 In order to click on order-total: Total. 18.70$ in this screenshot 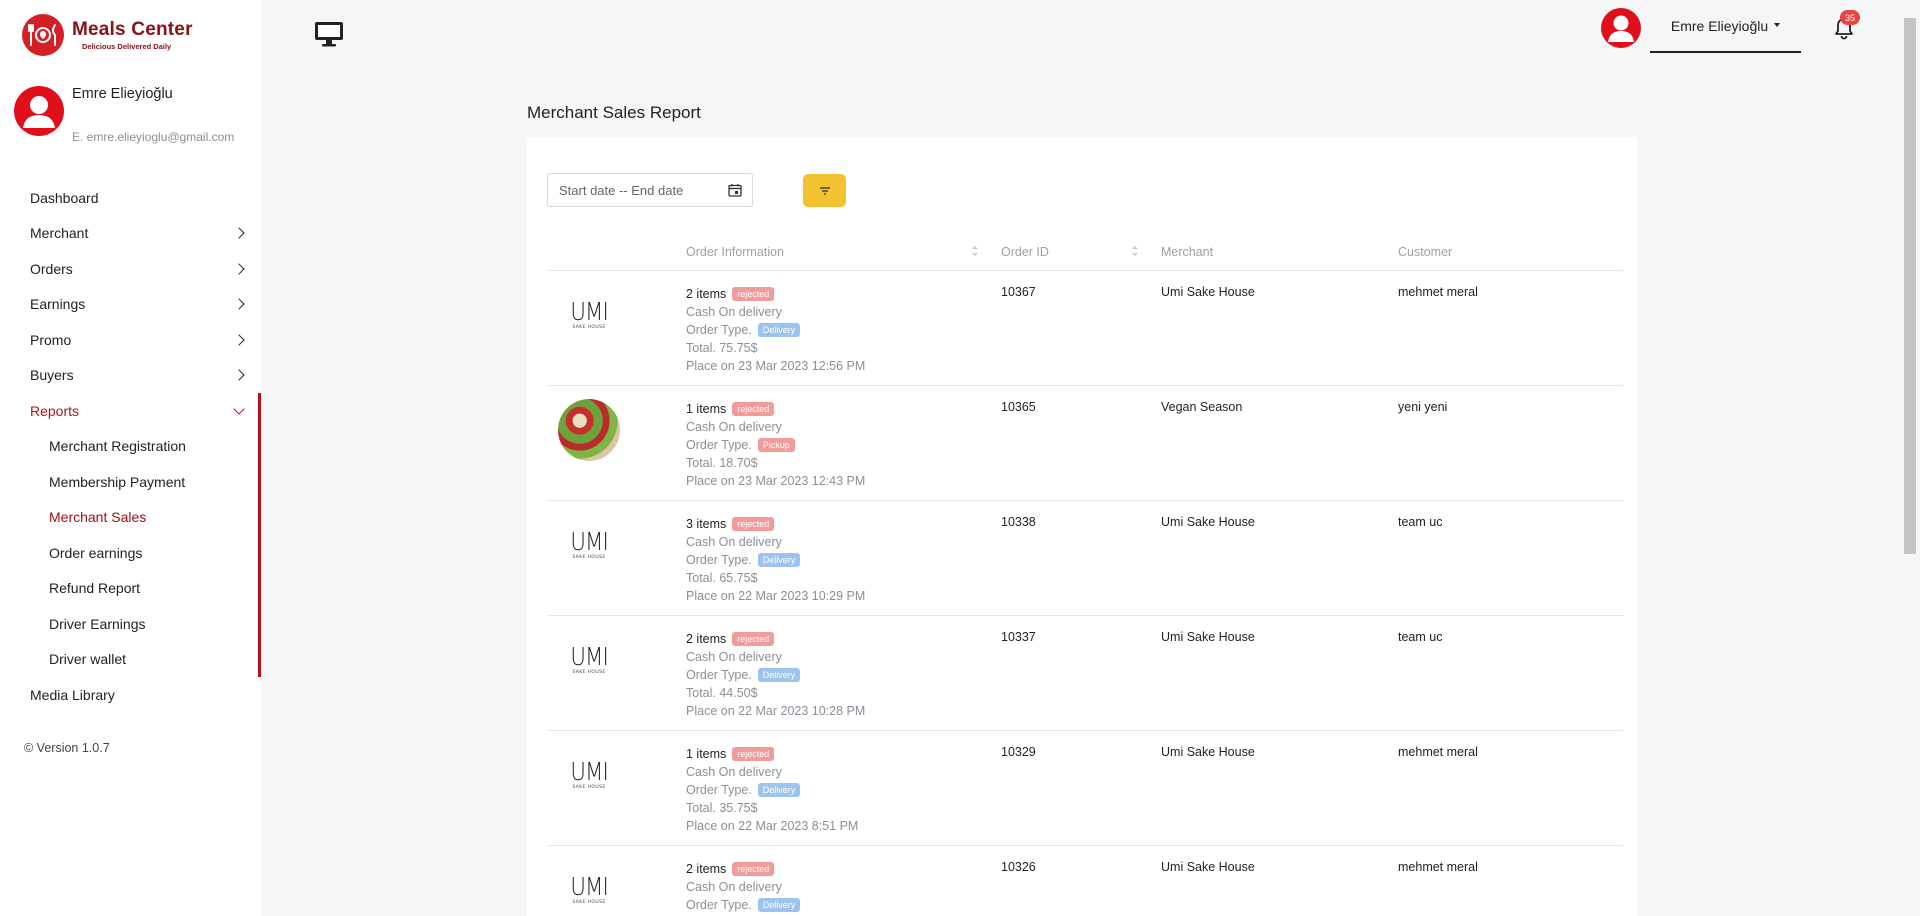, I will do `click(722, 463)`.